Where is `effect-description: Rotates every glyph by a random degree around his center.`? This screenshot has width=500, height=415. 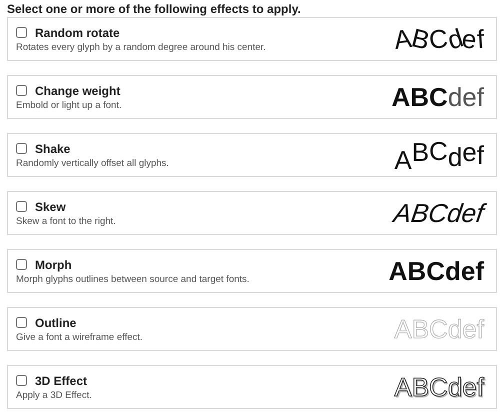
effect-description: Rotates every glyph by a random degree around his center. is located at coordinates (141, 47).